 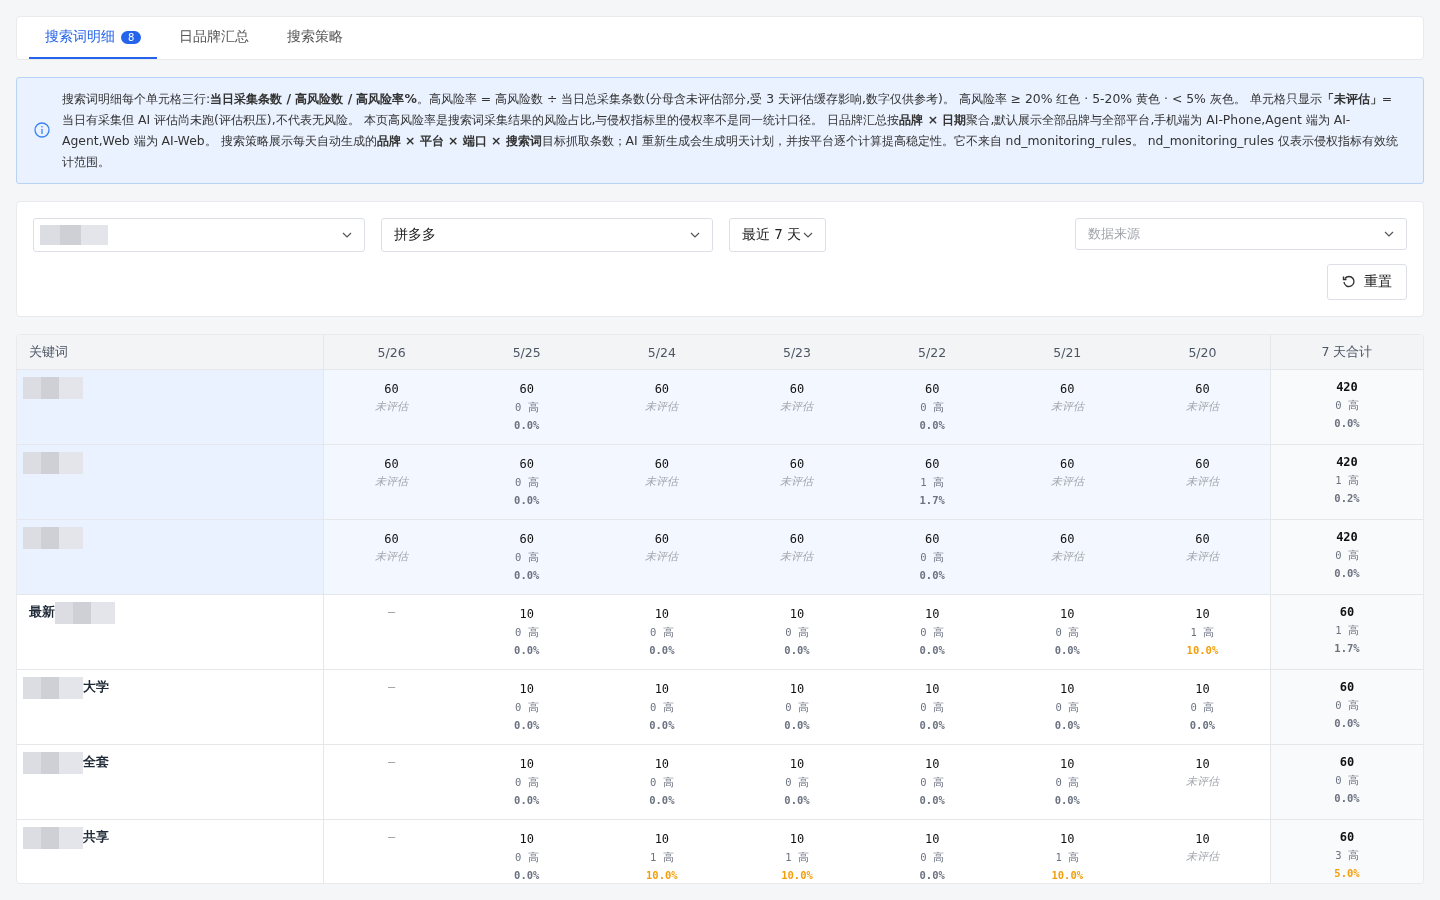 What do you see at coordinates (1347, 387) in the screenshot?
I see `total-count: 420` at bounding box center [1347, 387].